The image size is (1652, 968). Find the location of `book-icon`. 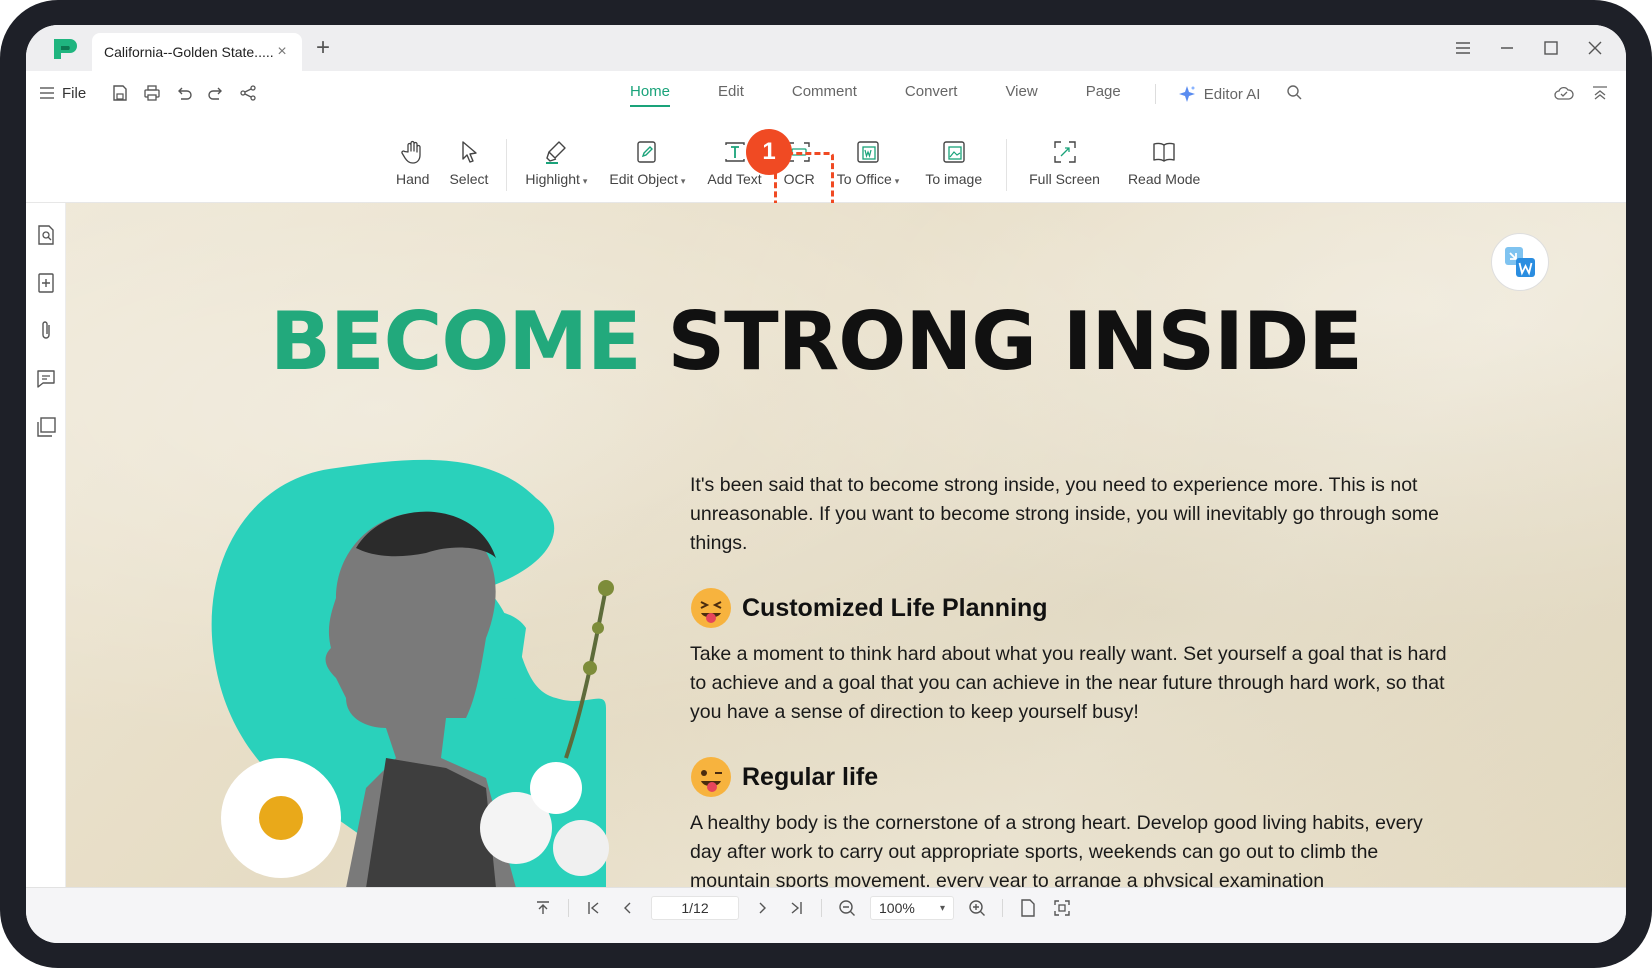

book-icon is located at coordinates (1164, 152).